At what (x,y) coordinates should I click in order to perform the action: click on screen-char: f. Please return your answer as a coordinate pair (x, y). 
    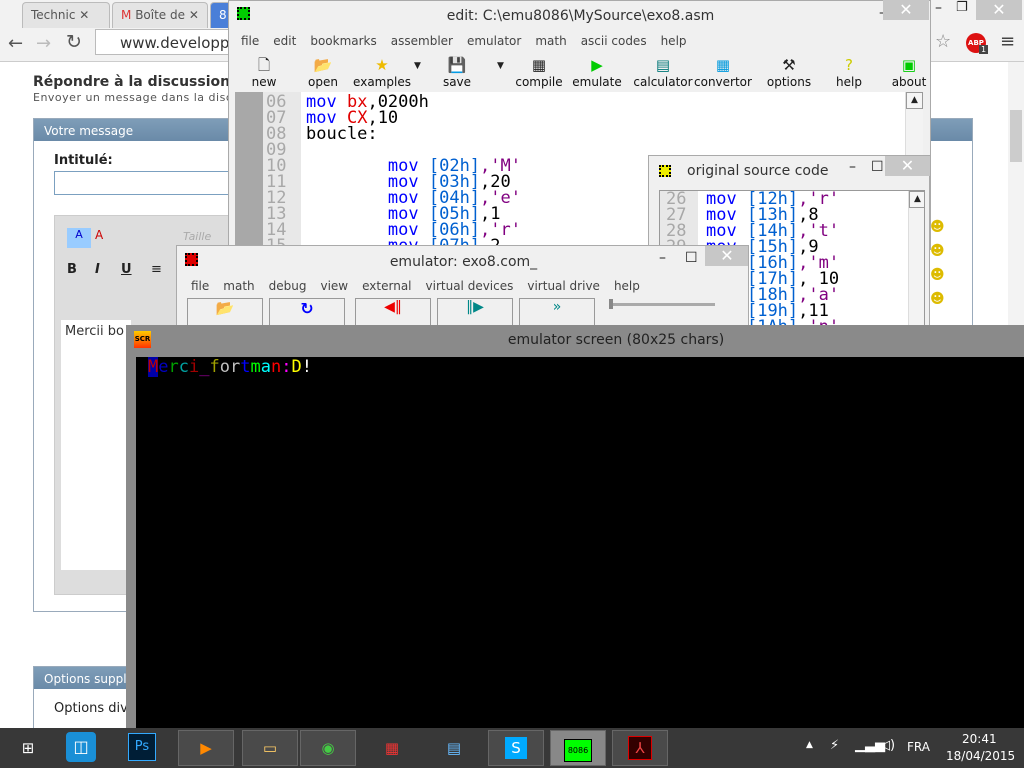
    Looking at the image, I should click on (214, 367).